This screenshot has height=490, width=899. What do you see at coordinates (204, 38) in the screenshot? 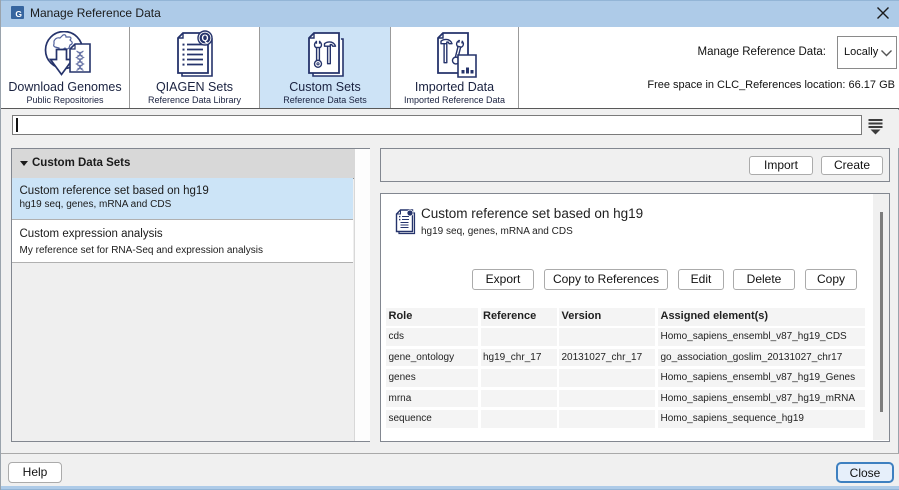
I see `svg-text: Q` at bounding box center [204, 38].